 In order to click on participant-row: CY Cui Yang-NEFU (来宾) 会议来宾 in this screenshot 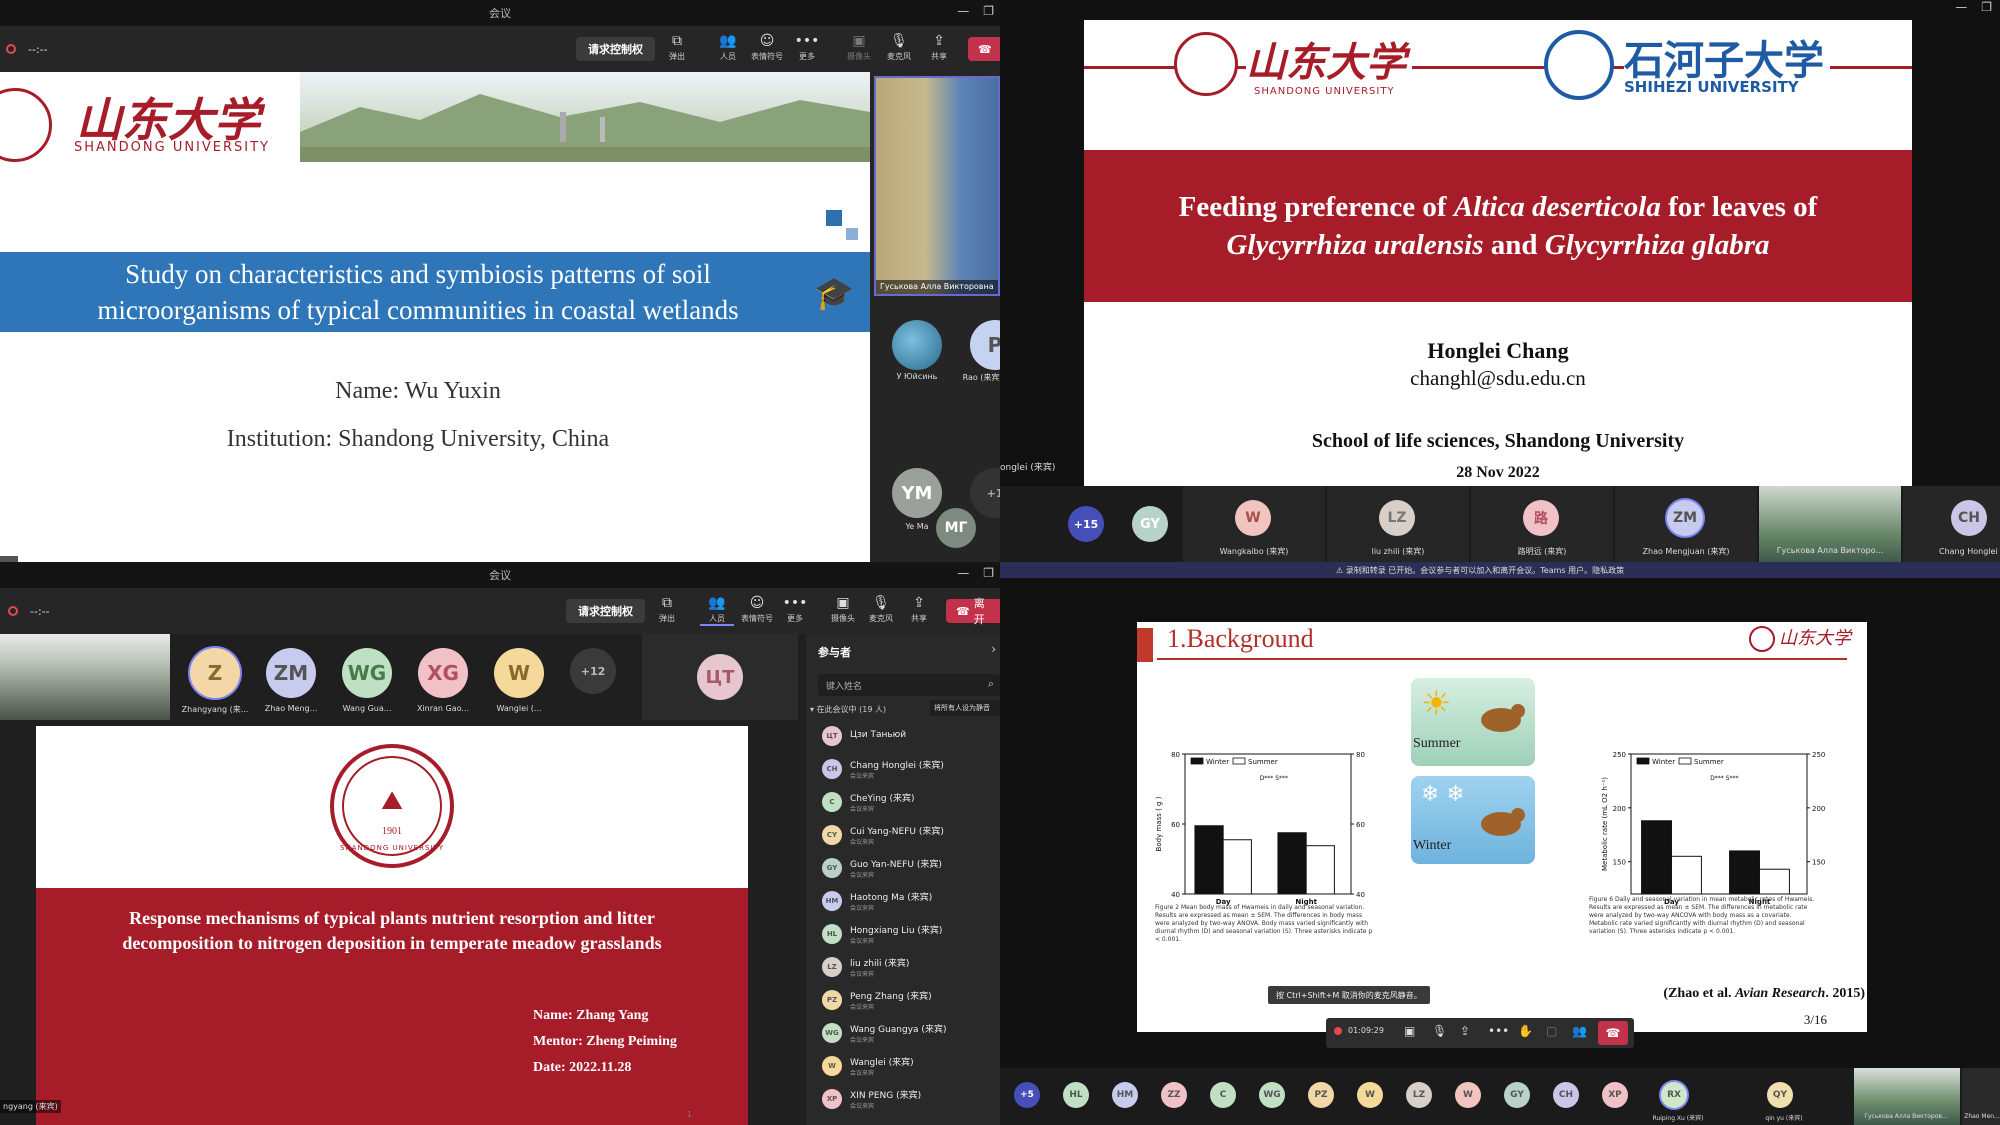, I will do `click(903, 837)`.